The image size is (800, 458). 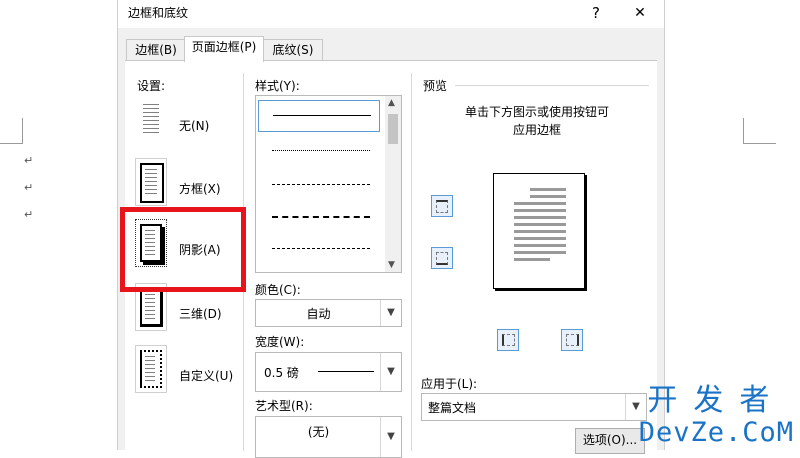 I want to click on tab-label: 页面边框(P), so click(x=224, y=47).